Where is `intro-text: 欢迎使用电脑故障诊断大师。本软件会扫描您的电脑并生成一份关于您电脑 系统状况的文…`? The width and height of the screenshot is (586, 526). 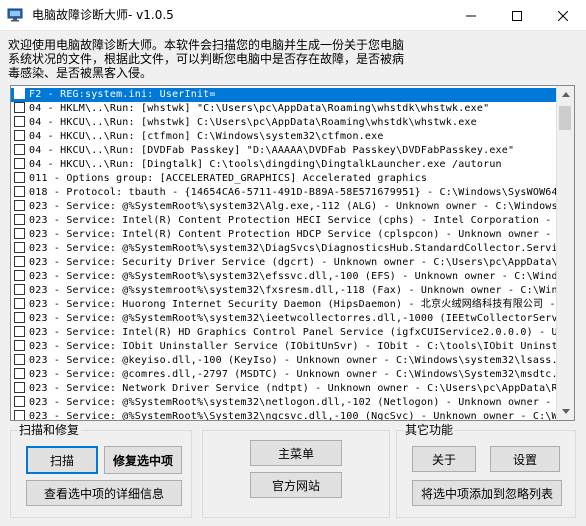
intro-text: 欢迎使用电脑故障诊断大师。本软件会扫描您的电脑并生成一份关于您电脑 系统状况的文… is located at coordinates (293, 59).